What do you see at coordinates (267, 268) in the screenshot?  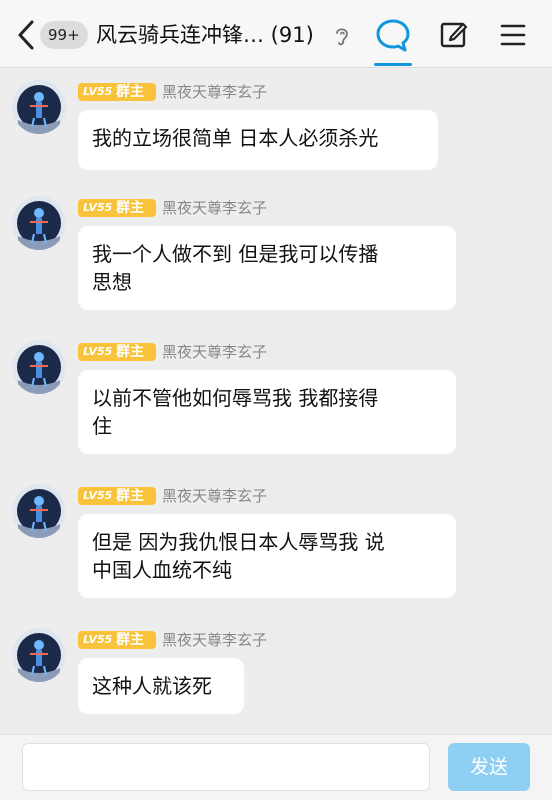 I see `message-bubble: 我一个人做不到 但是我可以传播 思想` at bounding box center [267, 268].